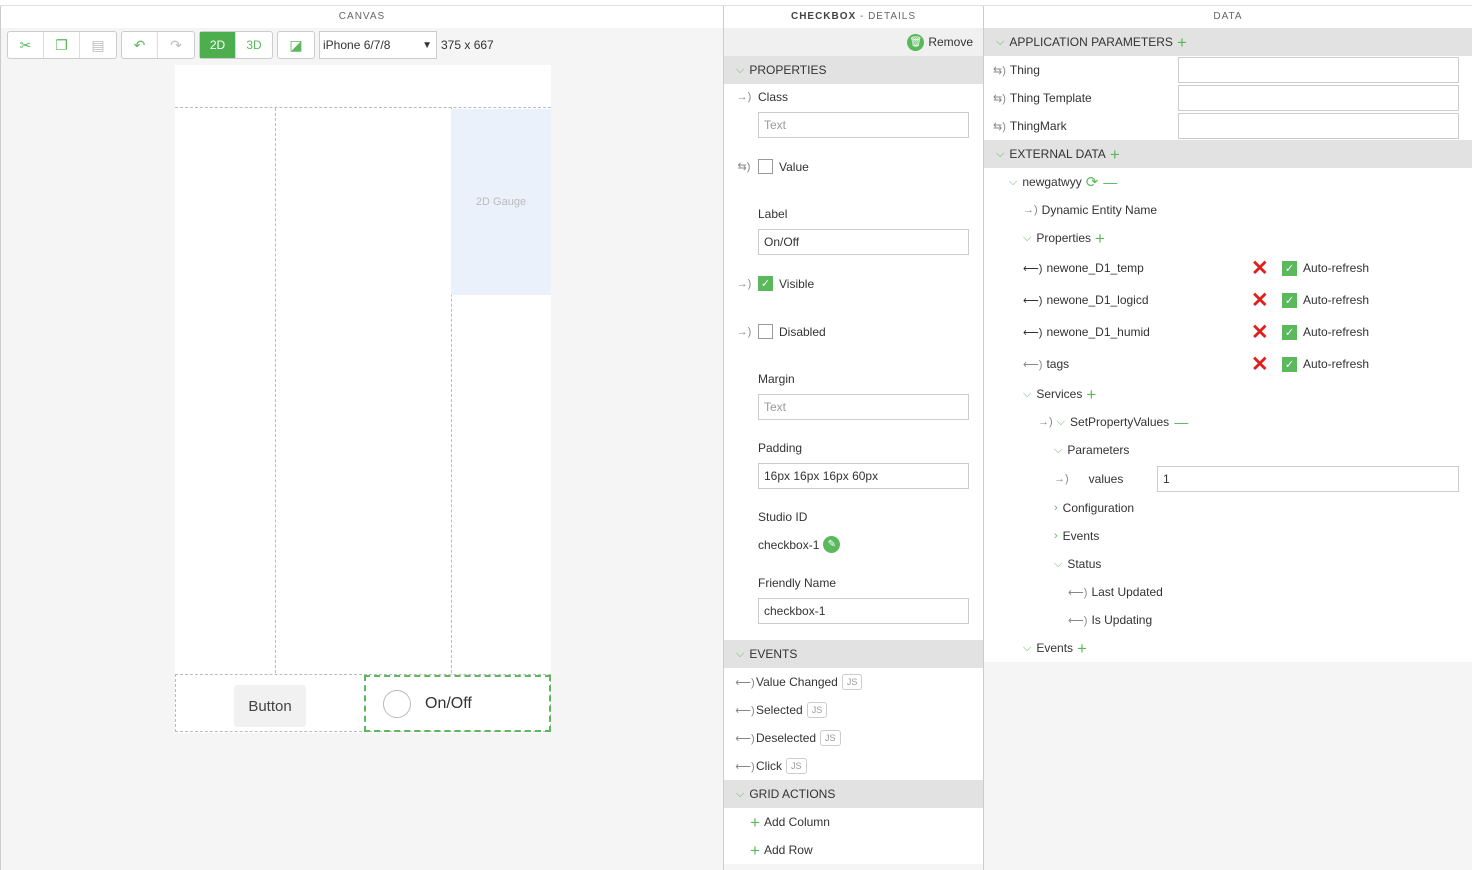 The image size is (1472, 870). What do you see at coordinates (950, 42) in the screenshot?
I see `remove-button: Remove` at bounding box center [950, 42].